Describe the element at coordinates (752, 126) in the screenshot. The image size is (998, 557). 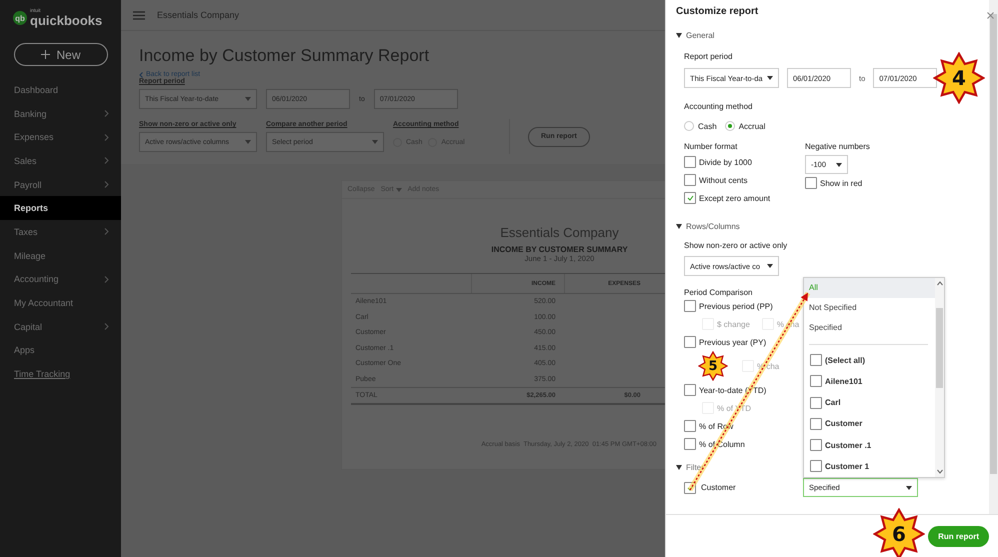
I see `radio-label: Accrual` at that location.